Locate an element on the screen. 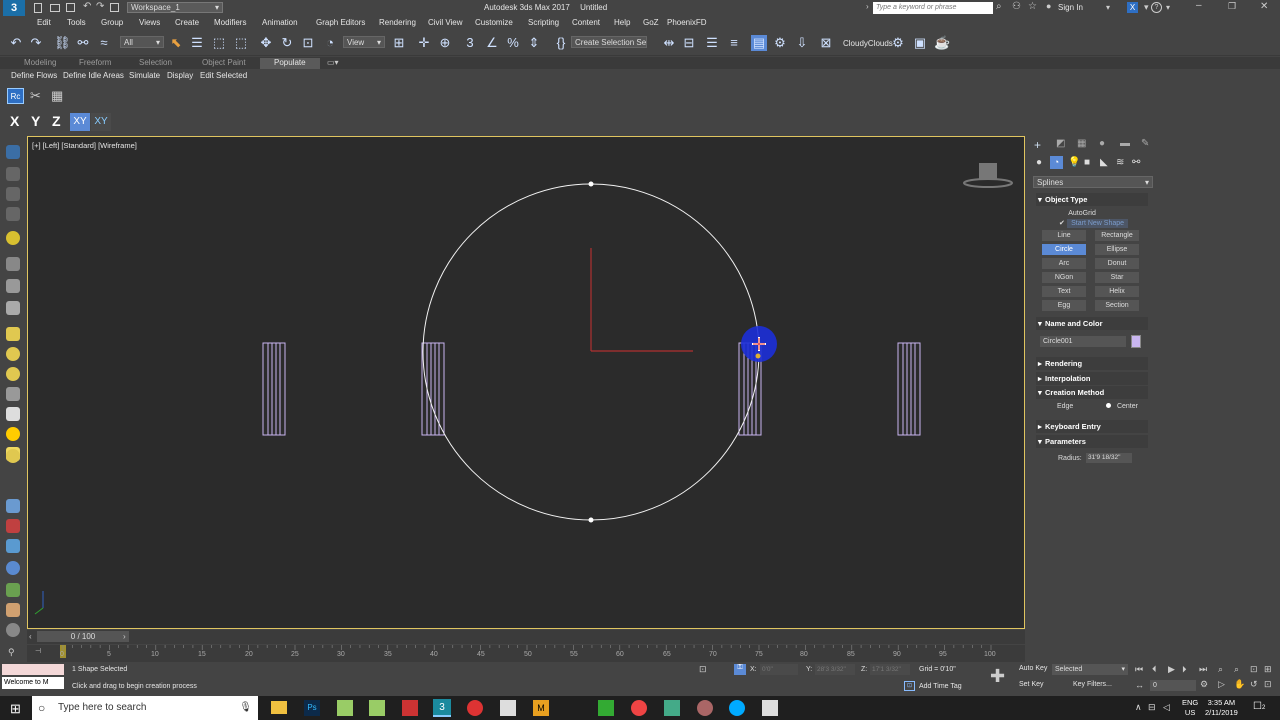  play-icon: ▶ is located at coordinates (1171, 669).